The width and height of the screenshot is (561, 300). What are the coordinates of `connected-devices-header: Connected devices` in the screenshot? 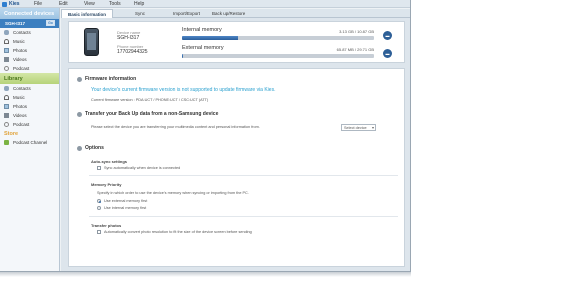 It's located at (29, 13).